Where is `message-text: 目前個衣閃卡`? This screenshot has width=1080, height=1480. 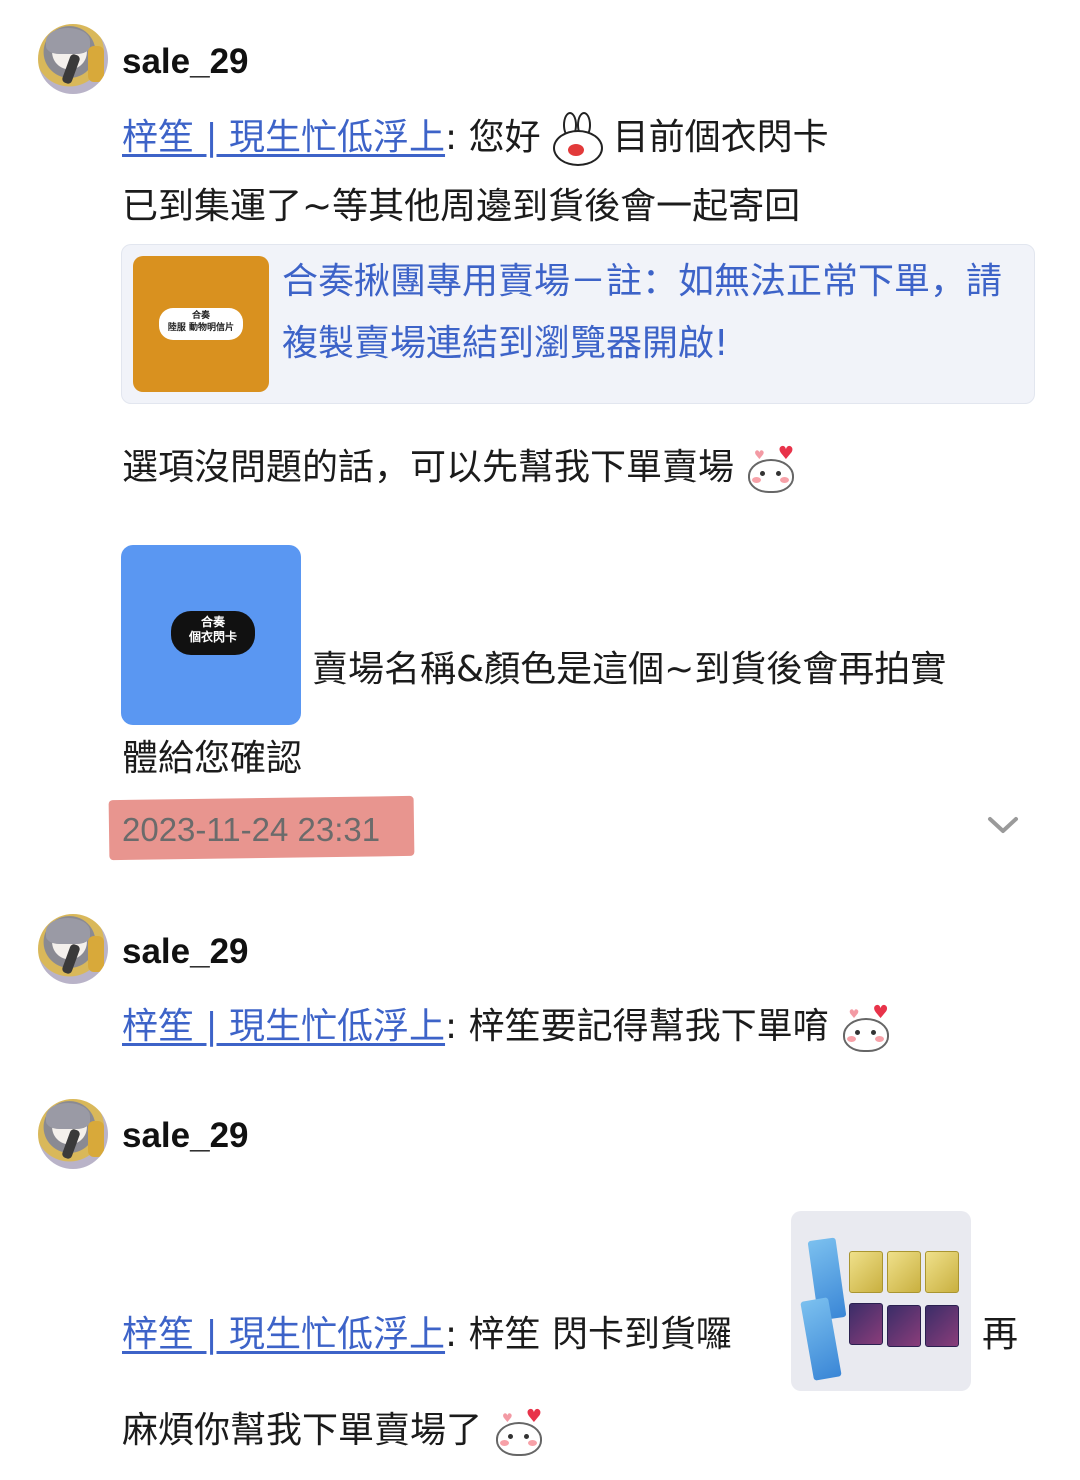
message-text: 目前個衣閃卡 is located at coordinates (720, 137).